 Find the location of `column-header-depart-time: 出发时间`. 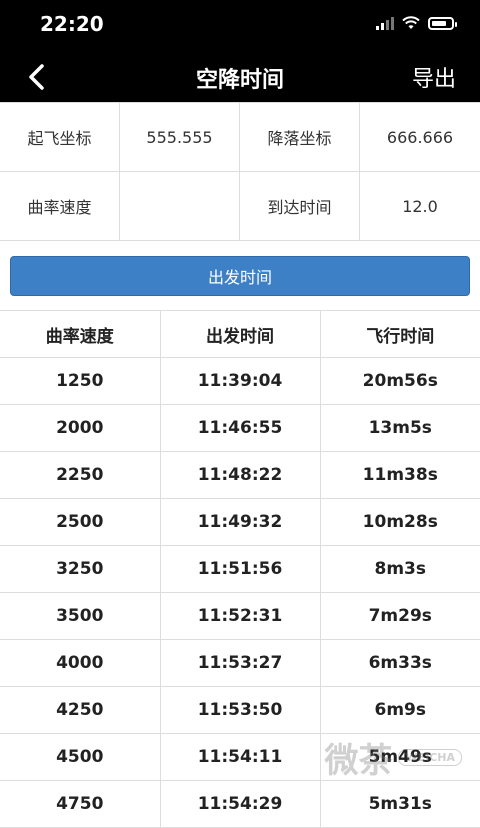

column-header-depart-time: 出发时间 is located at coordinates (240, 334).